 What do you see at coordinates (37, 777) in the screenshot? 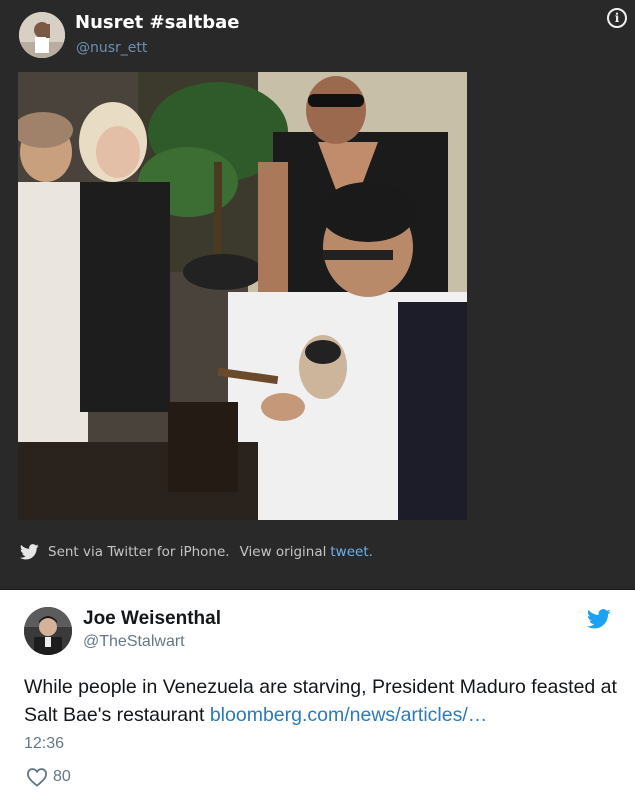
I see `heart-icon` at bounding box center [37, 777].